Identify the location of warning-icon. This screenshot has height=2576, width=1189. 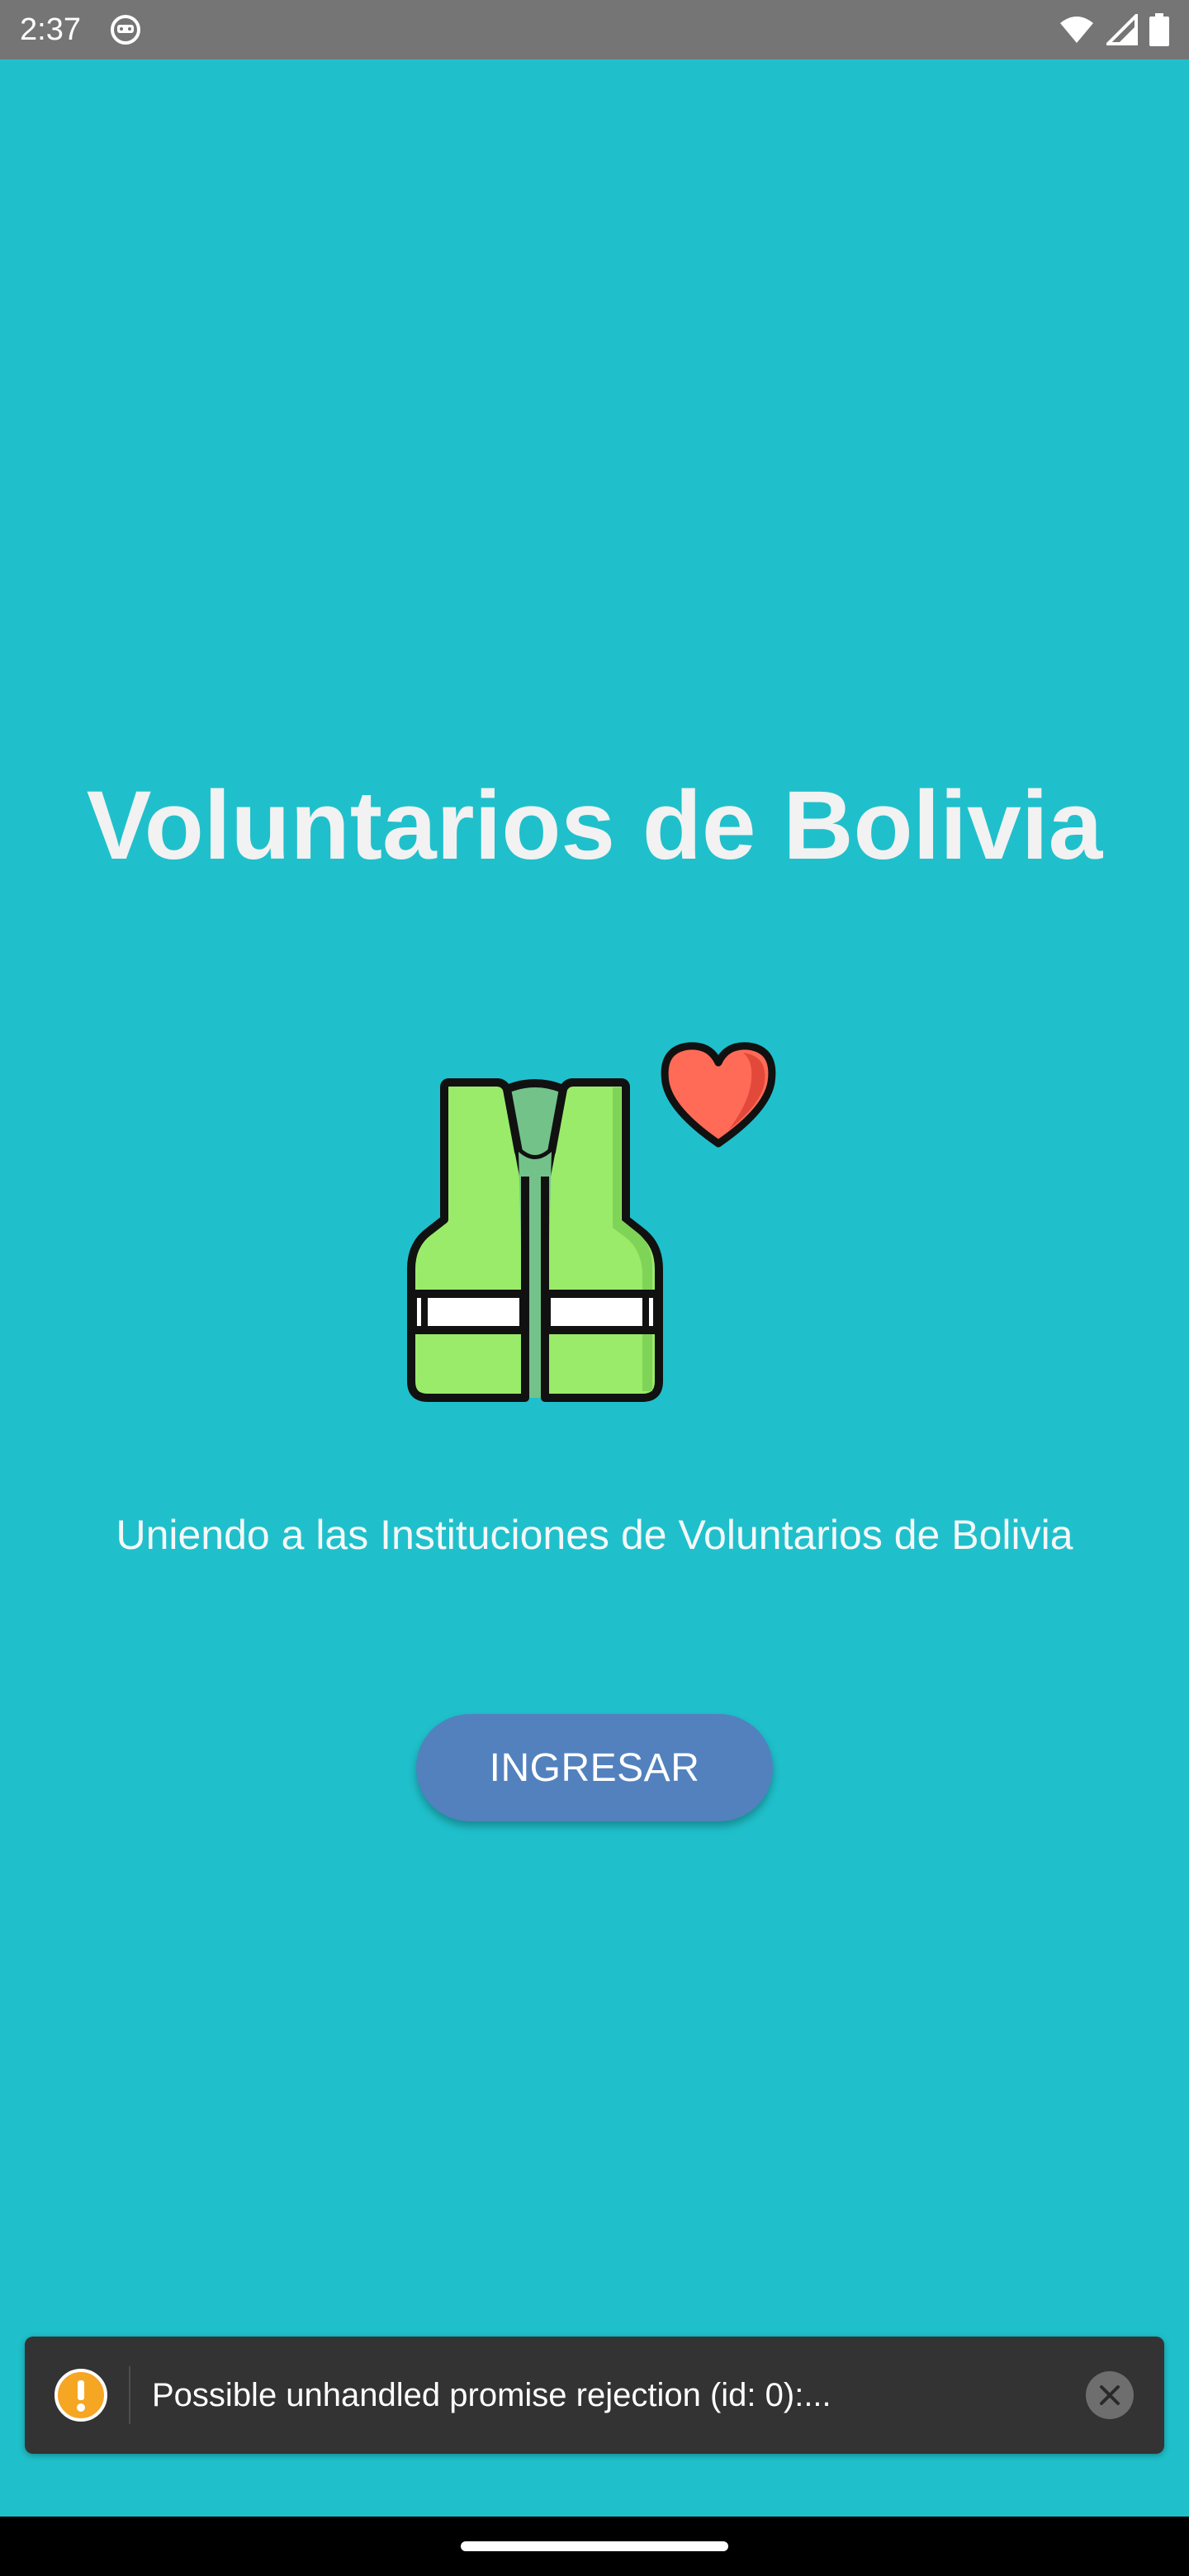
(80, 2395).